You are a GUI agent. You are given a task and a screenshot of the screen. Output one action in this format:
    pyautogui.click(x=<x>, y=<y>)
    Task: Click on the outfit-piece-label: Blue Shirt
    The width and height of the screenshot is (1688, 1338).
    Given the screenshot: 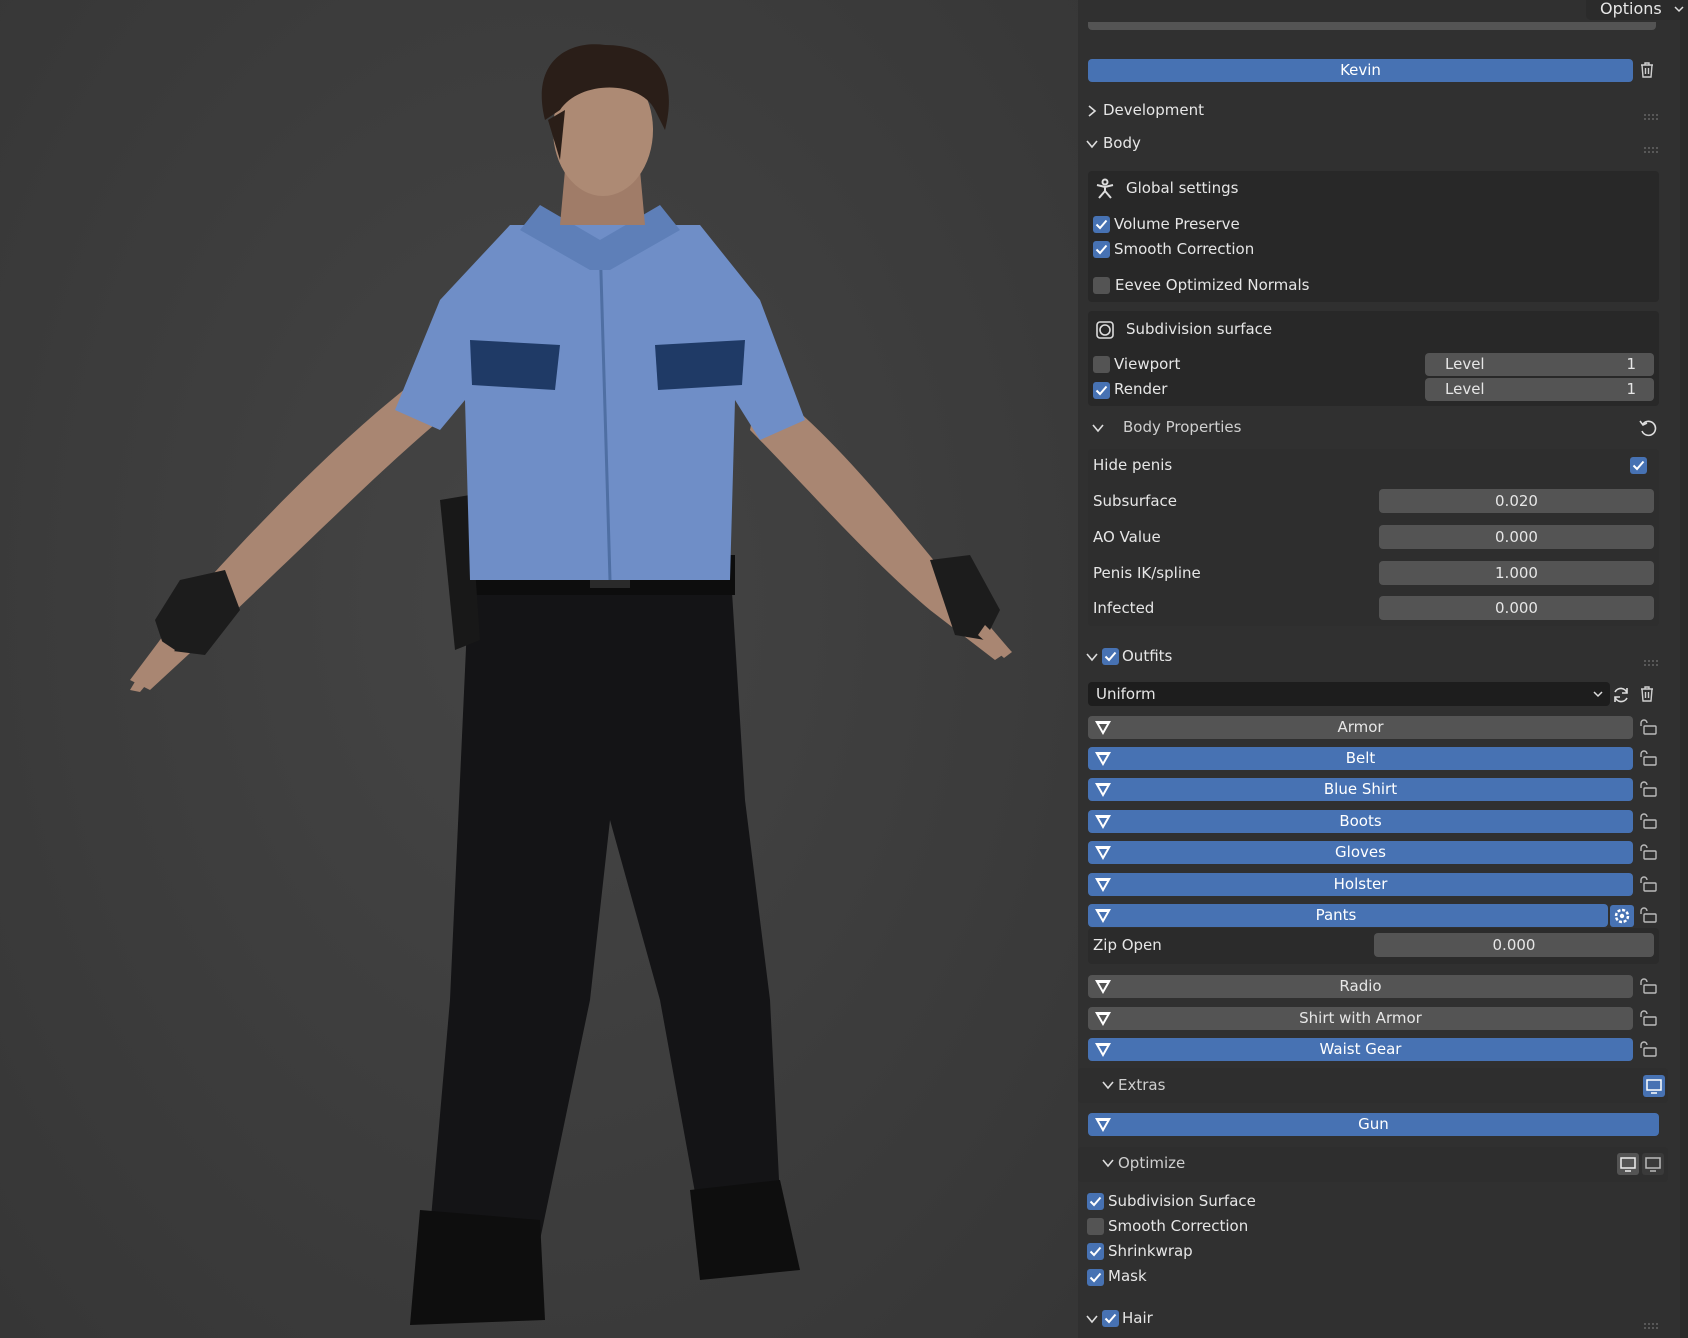 What is the action you would take?
    pyautogui.click(x=1360, y=789)
    